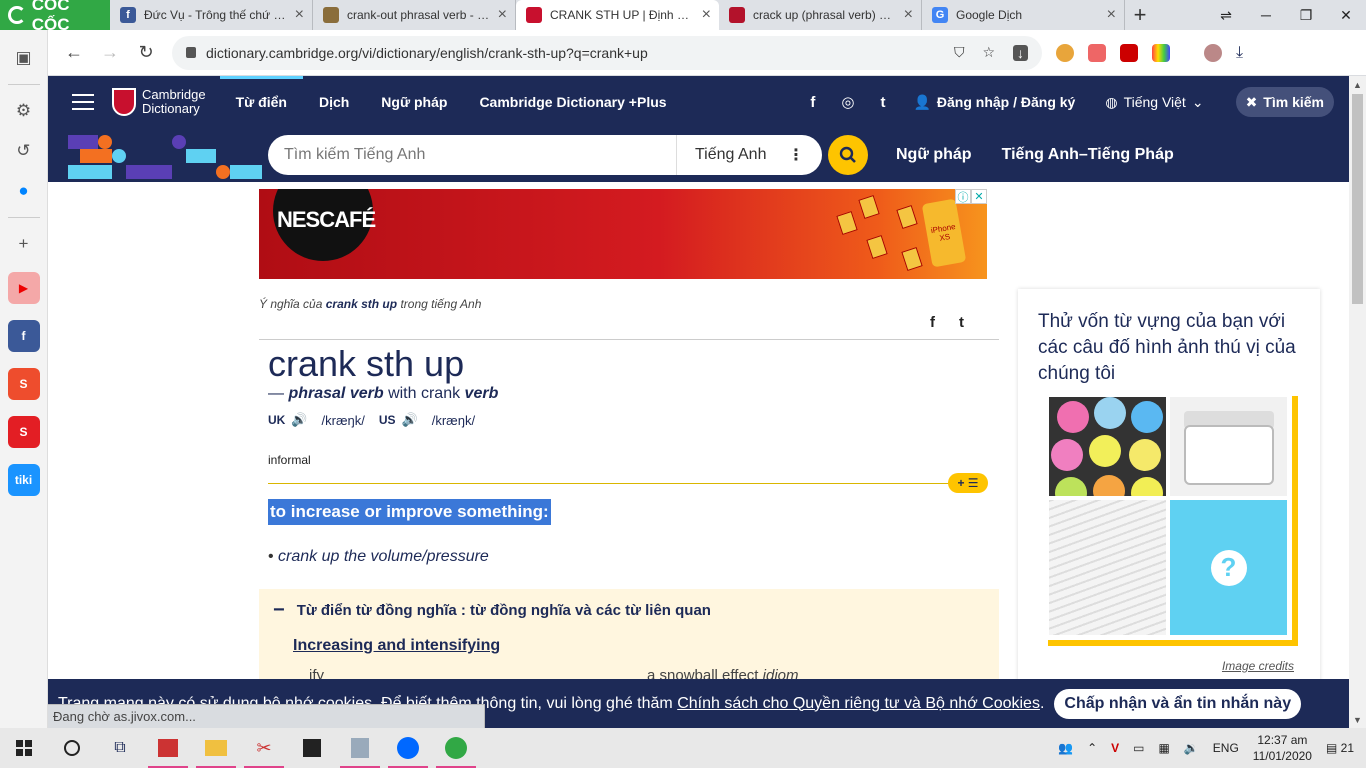 Image resolution: width=1366 pixels, height=768 pixels. I want to click on tab-crank-sth-up: CRANK STH UP | Định nghĩa ×, so click(617, 15).